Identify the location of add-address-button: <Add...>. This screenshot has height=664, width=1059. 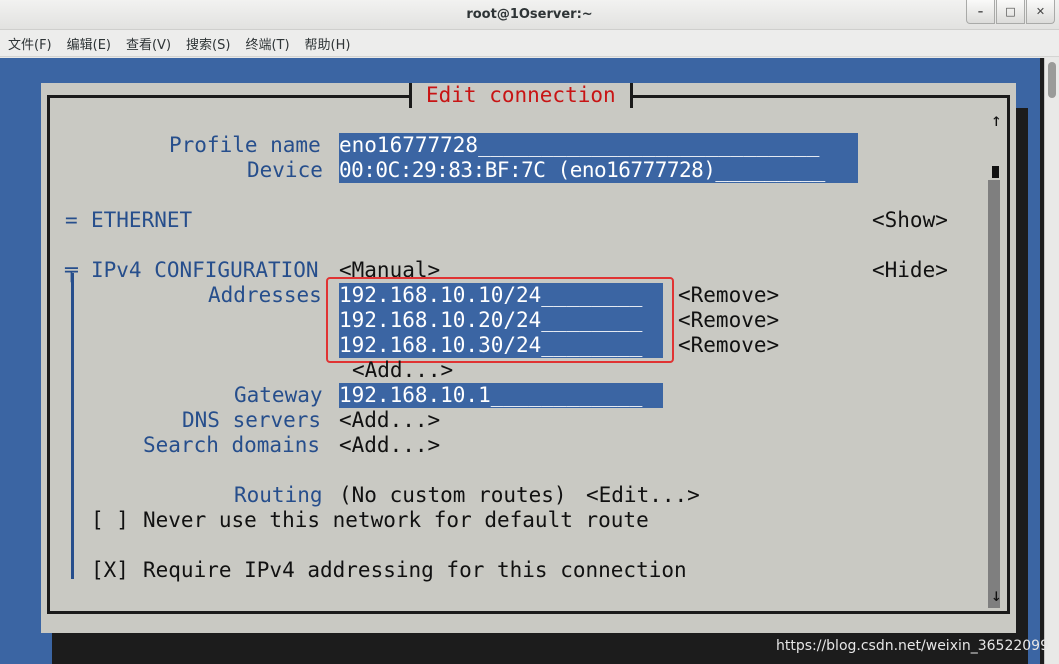
(402, 370).